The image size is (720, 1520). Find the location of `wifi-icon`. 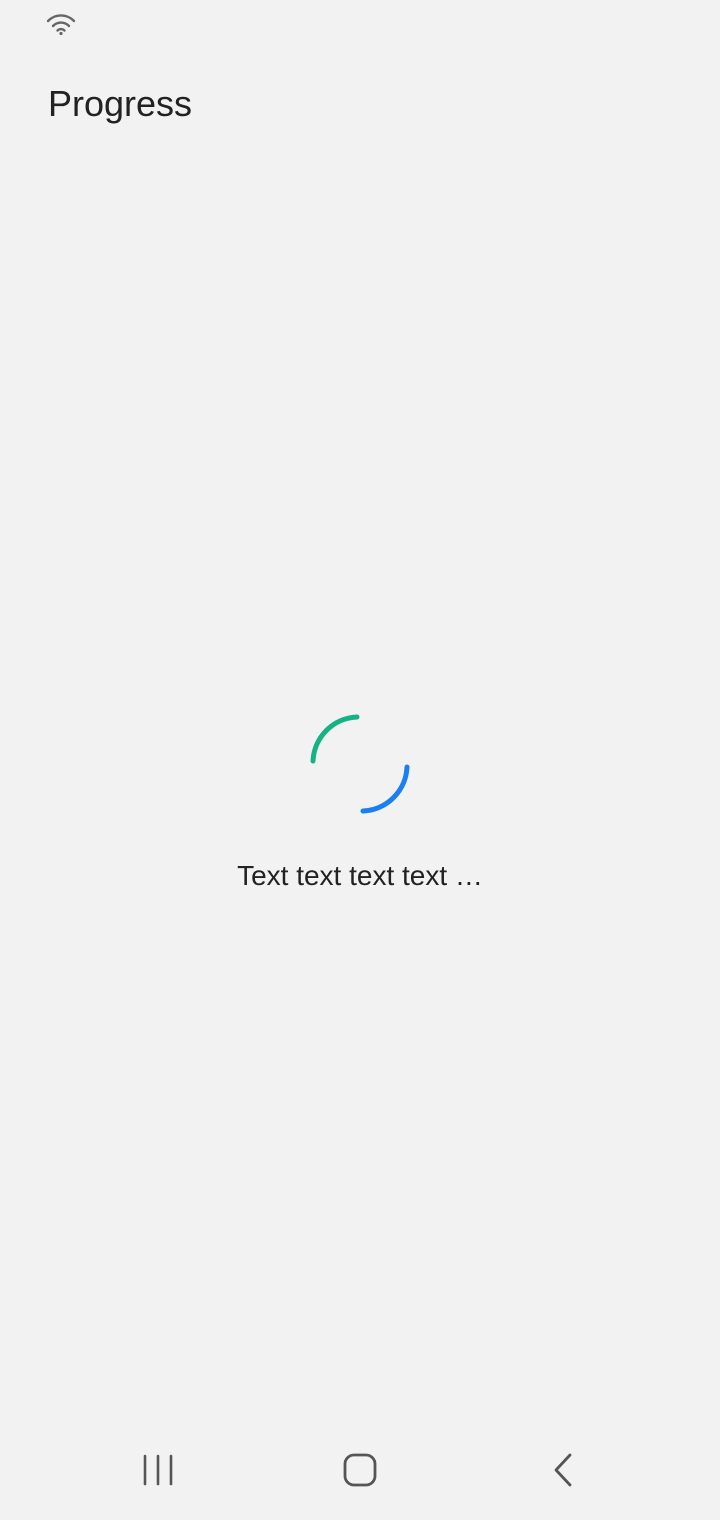

wifi-icon is located at coordinates (61, 24).